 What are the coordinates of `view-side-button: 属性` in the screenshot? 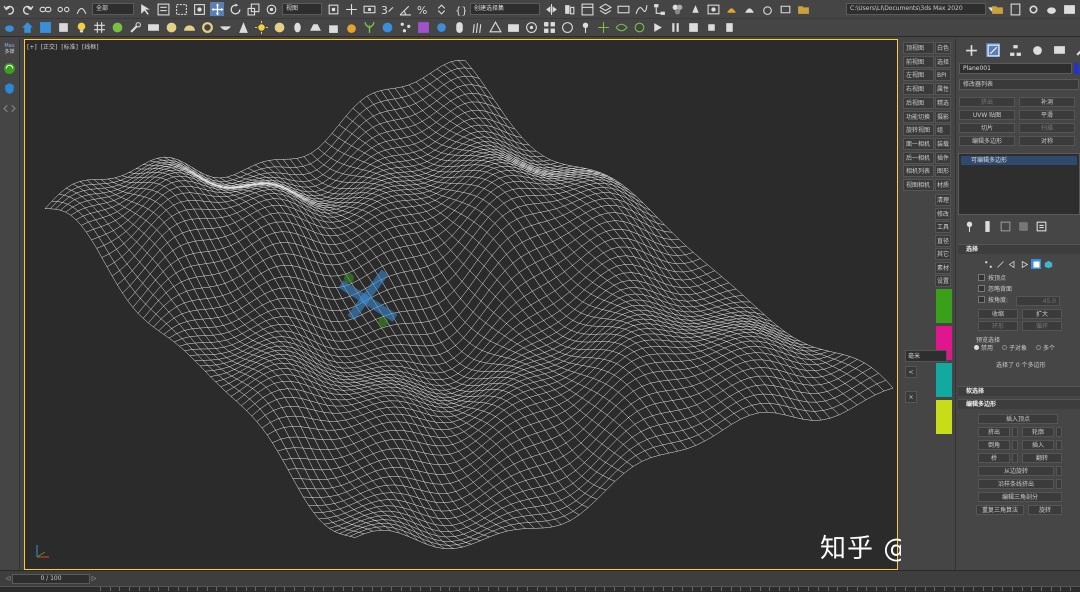 It's located at (943, 89).